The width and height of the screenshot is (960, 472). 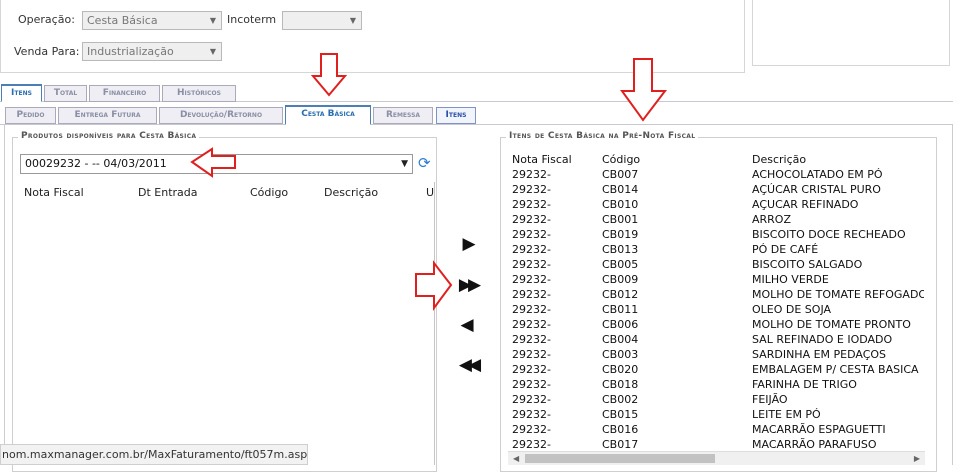 What do you see at coordinates (620, 294) in the screenshot?
I see `cell-codigo: CB012` at bounding box center [620, 294].